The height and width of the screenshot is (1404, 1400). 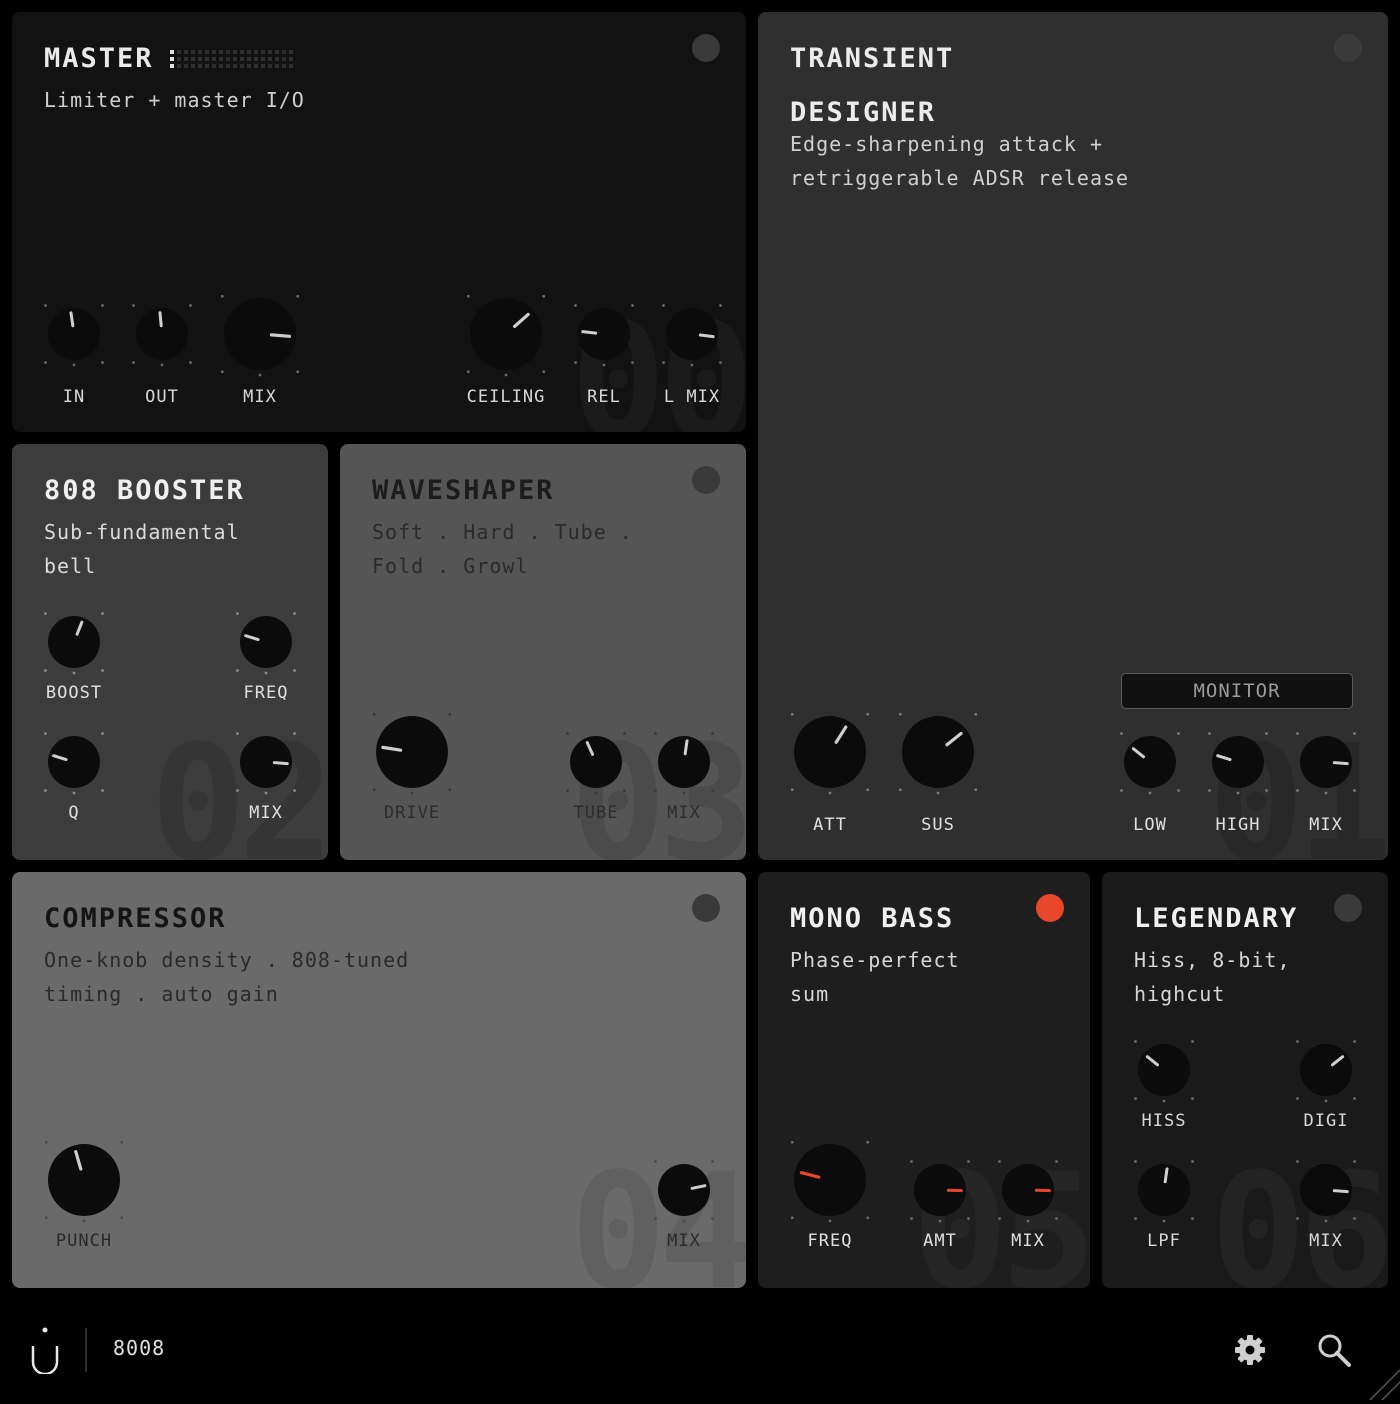 What do you see at coordinates (1164, 1070) in the screenshot?
I see `knob-hiss` at bounding box center [1164, 1070].